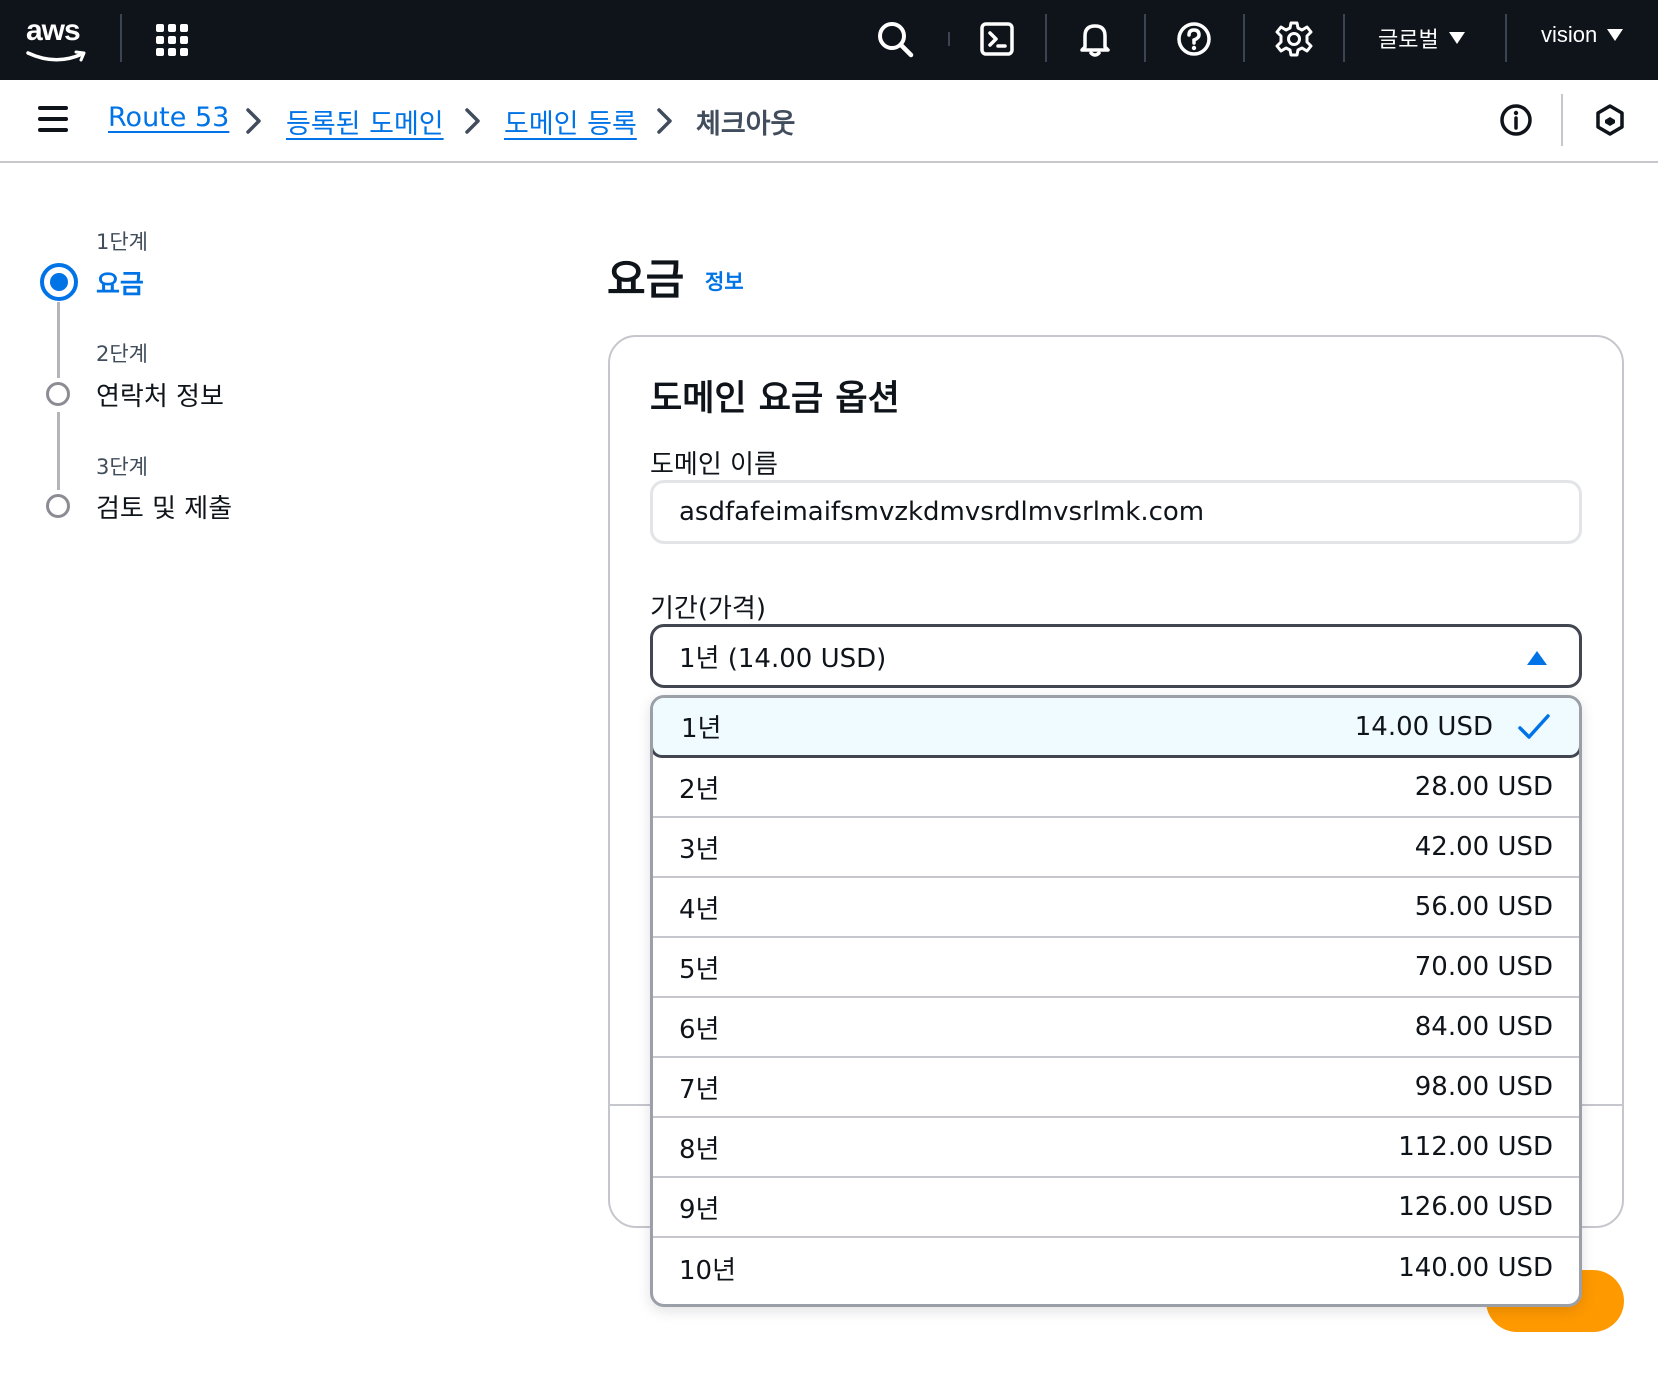 This screenshot has width=1658, height=1390. Describe the element at coordinates (1116, 1268) in the screenshot. I see `period-option: 10년 140.00 USD` at that location.